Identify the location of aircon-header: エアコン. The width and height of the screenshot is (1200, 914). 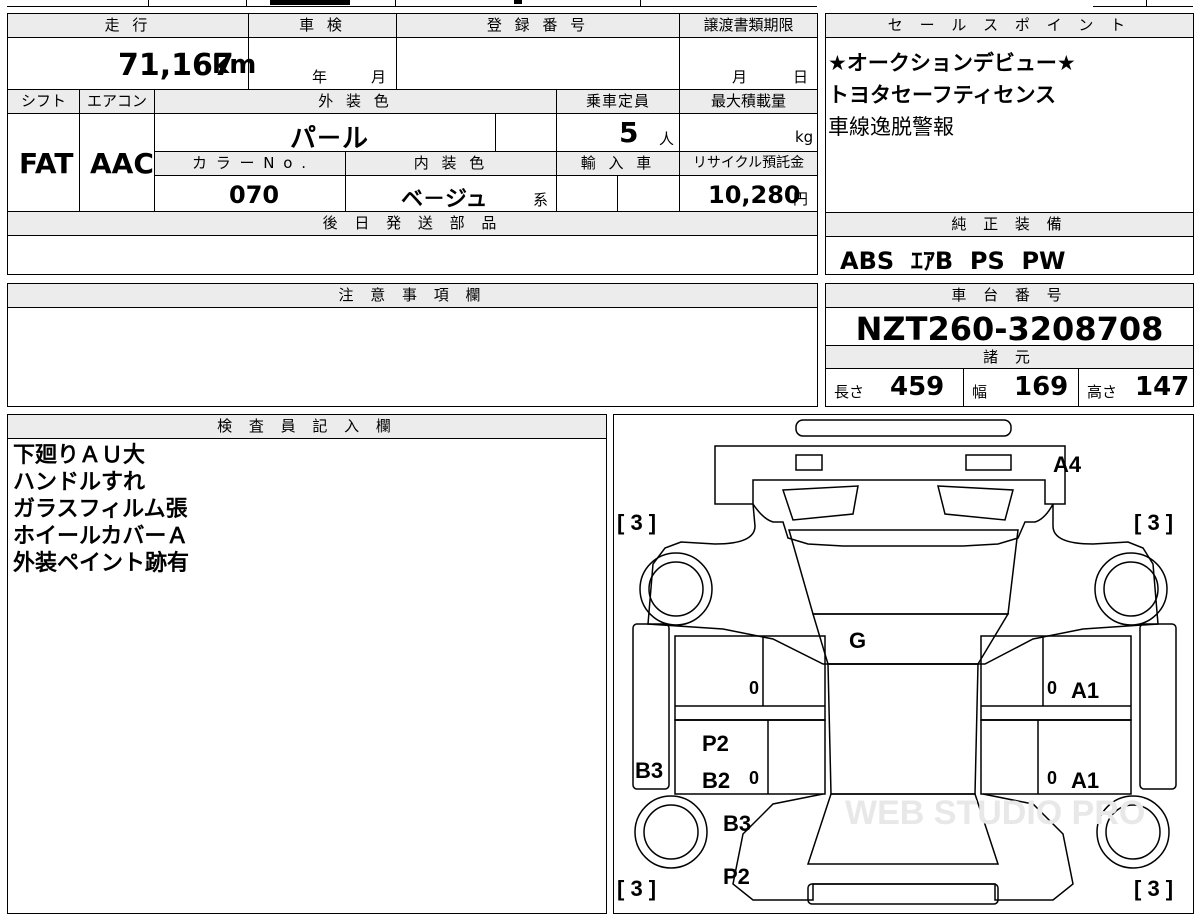
(117, 102).